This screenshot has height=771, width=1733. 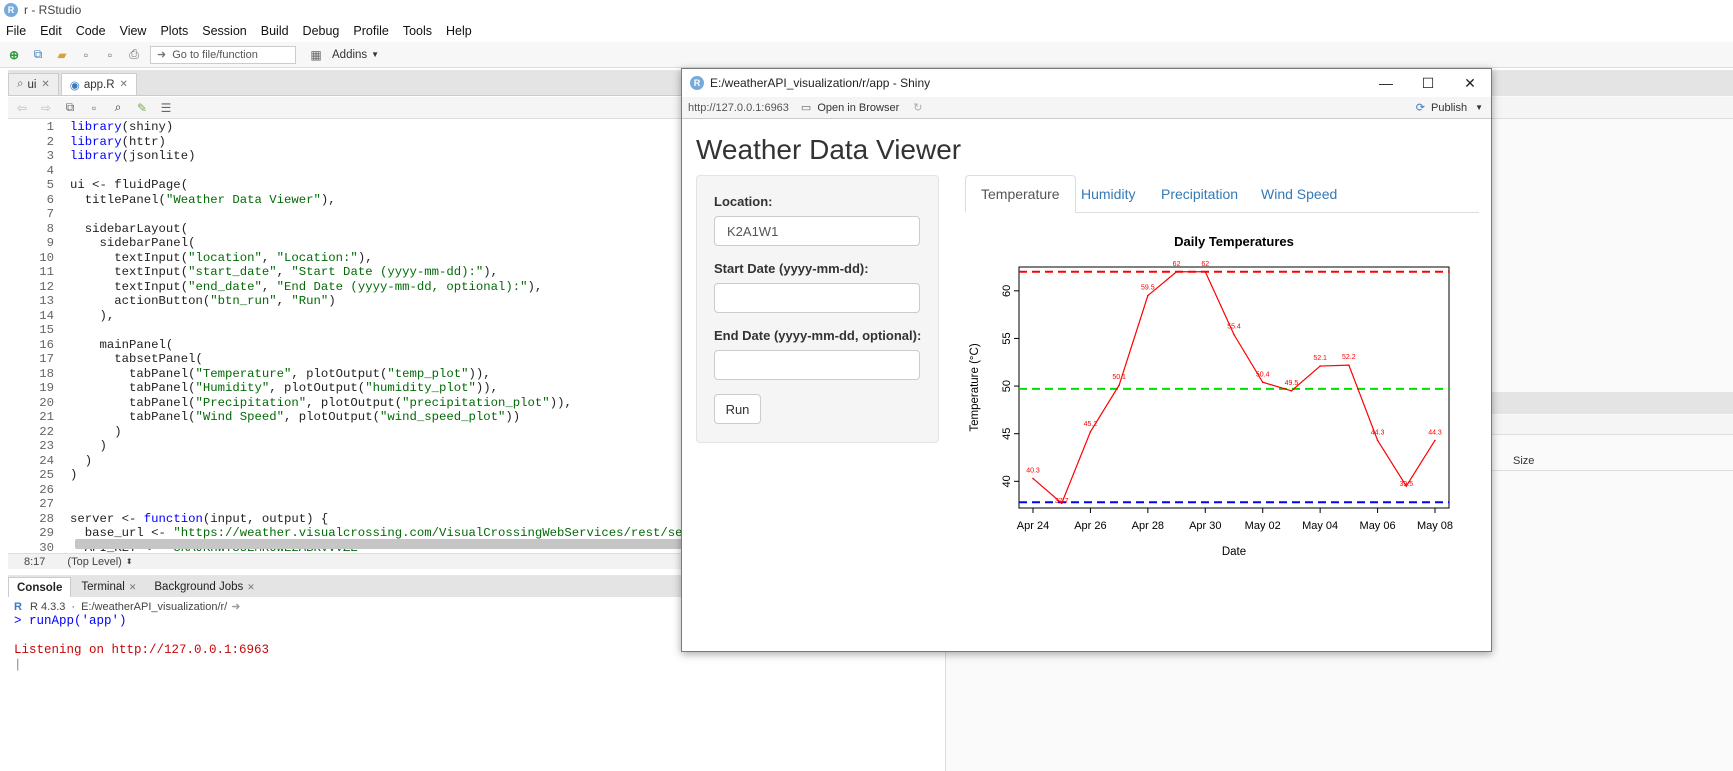 I want to click on new-file-icon: ⊕, so click(x=14, y=55).